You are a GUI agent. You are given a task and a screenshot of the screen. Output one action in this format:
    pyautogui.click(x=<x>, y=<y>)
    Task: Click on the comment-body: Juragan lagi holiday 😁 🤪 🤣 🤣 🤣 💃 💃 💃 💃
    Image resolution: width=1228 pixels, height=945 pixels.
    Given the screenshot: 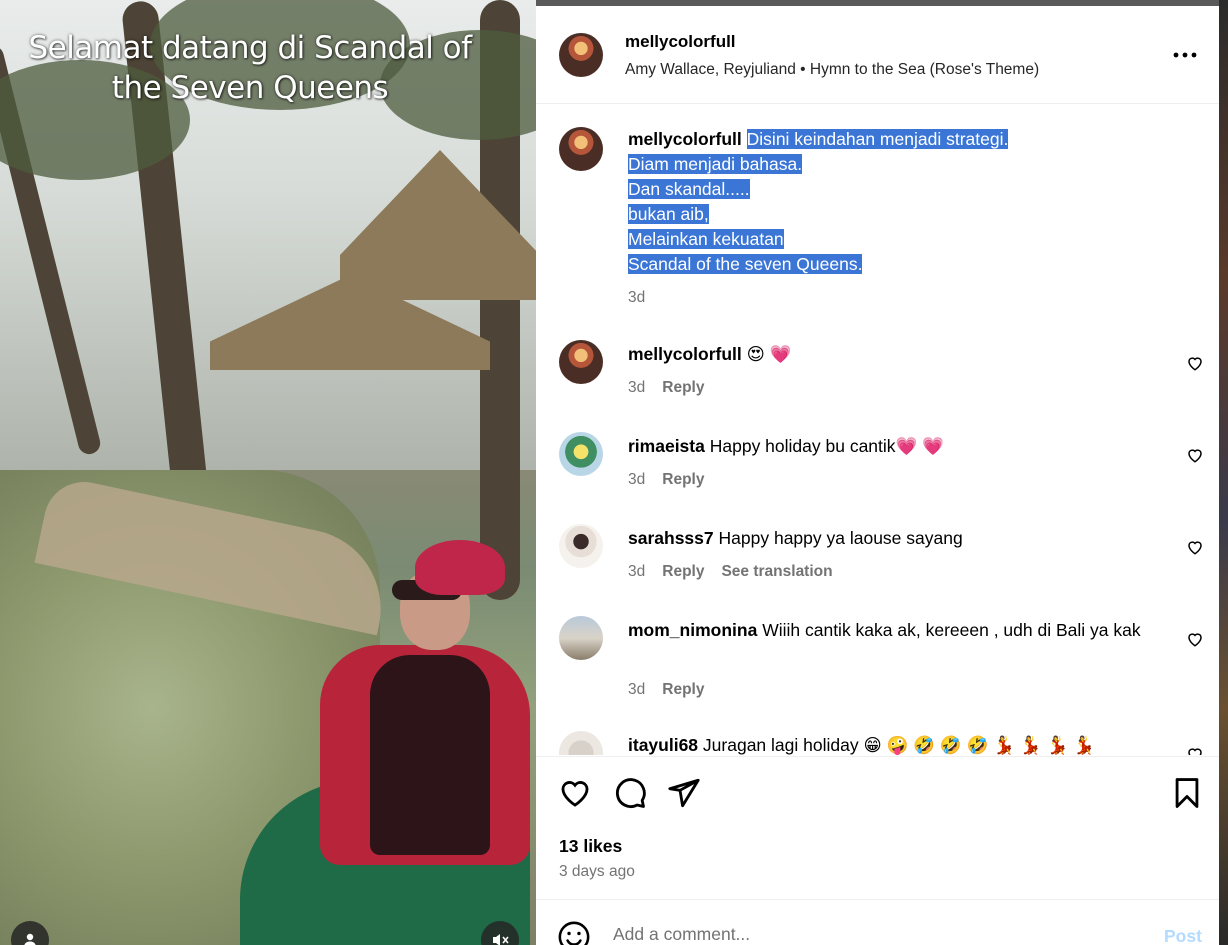 What is the action you would take?
    pyautogui.click(x=898, y=745)
    